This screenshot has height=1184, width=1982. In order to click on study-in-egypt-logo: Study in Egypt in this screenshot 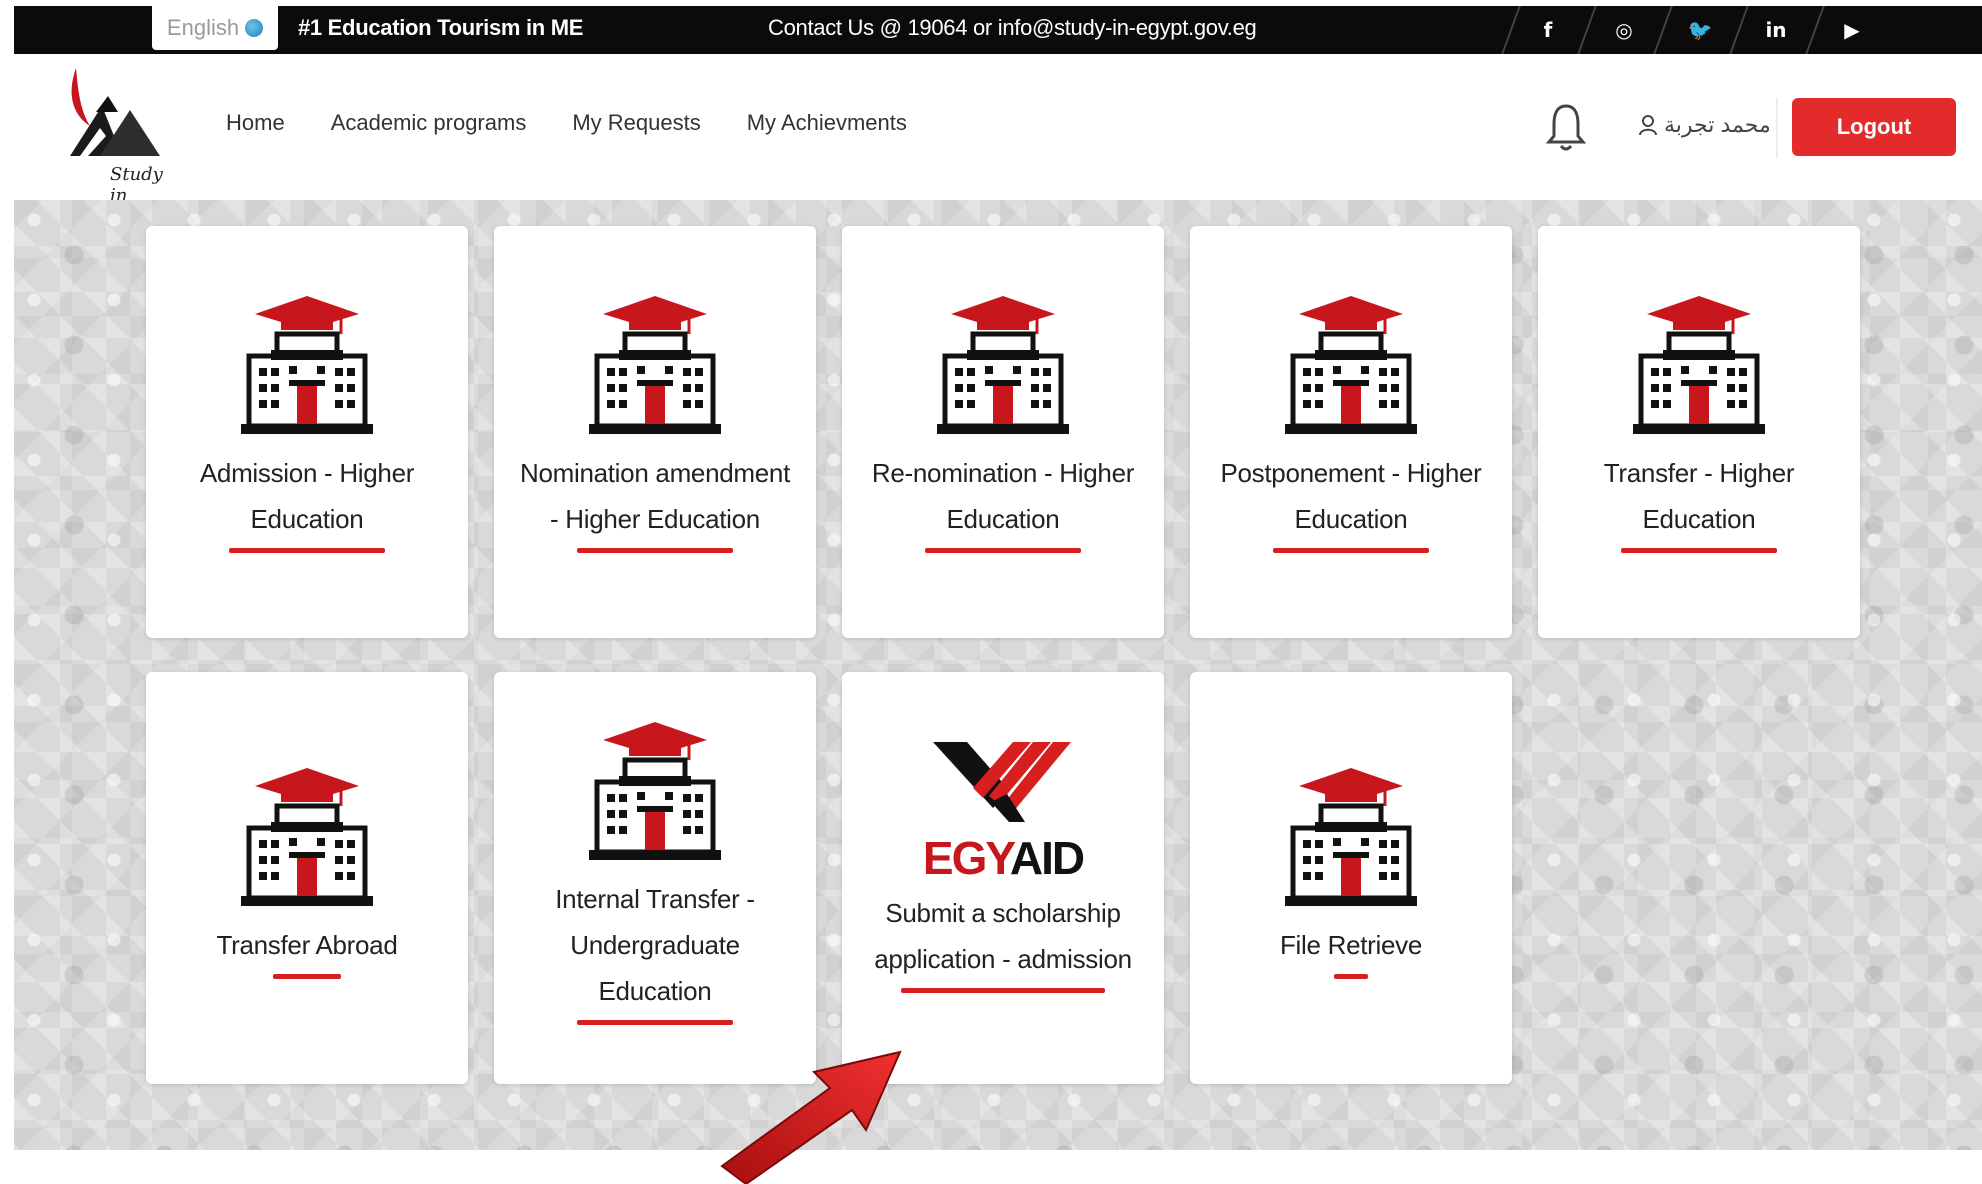, I will do `click(115, 146)`.